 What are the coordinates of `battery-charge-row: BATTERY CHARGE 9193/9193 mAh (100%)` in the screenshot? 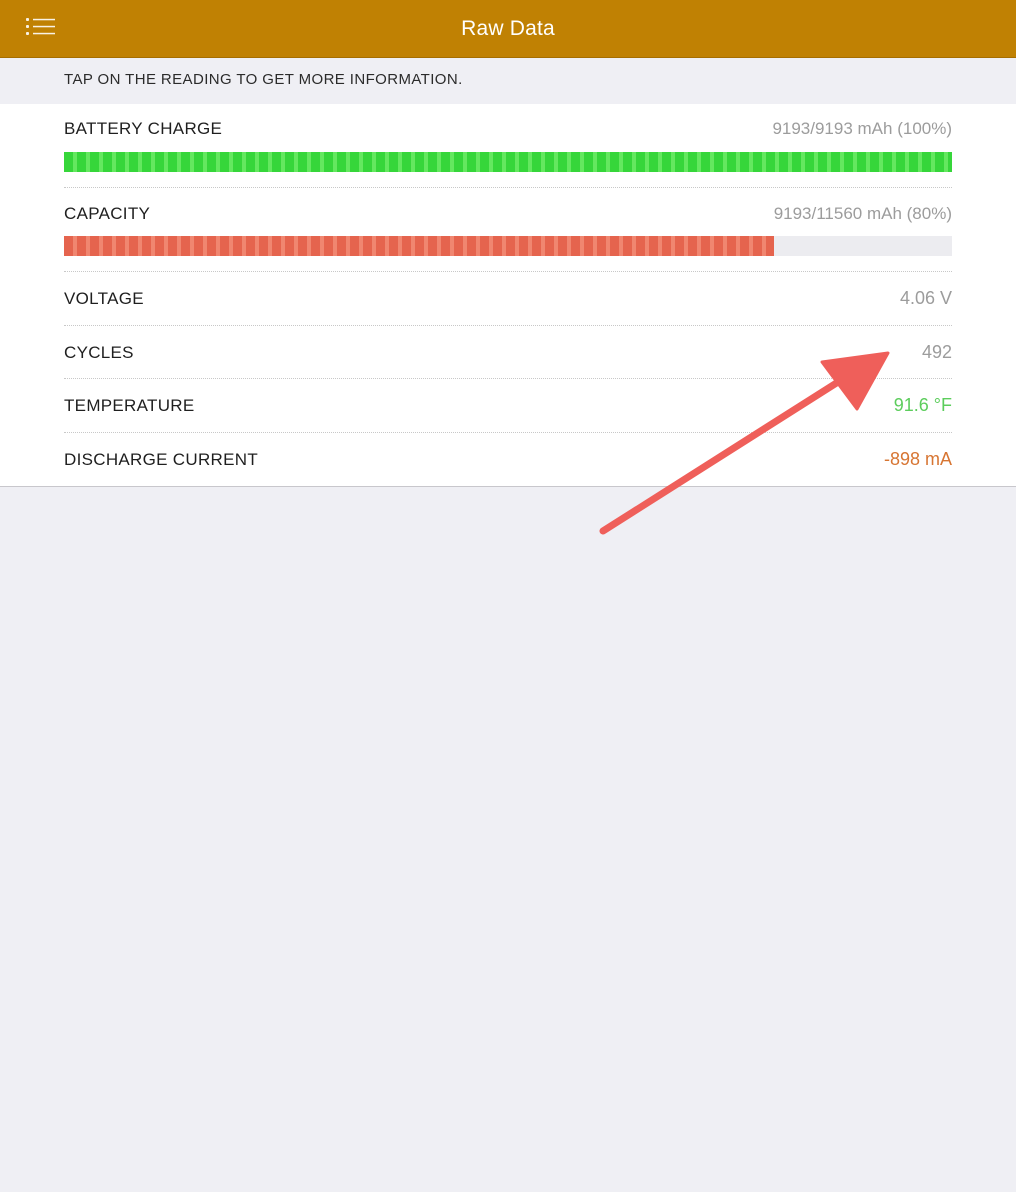 It's located at (508, 146).